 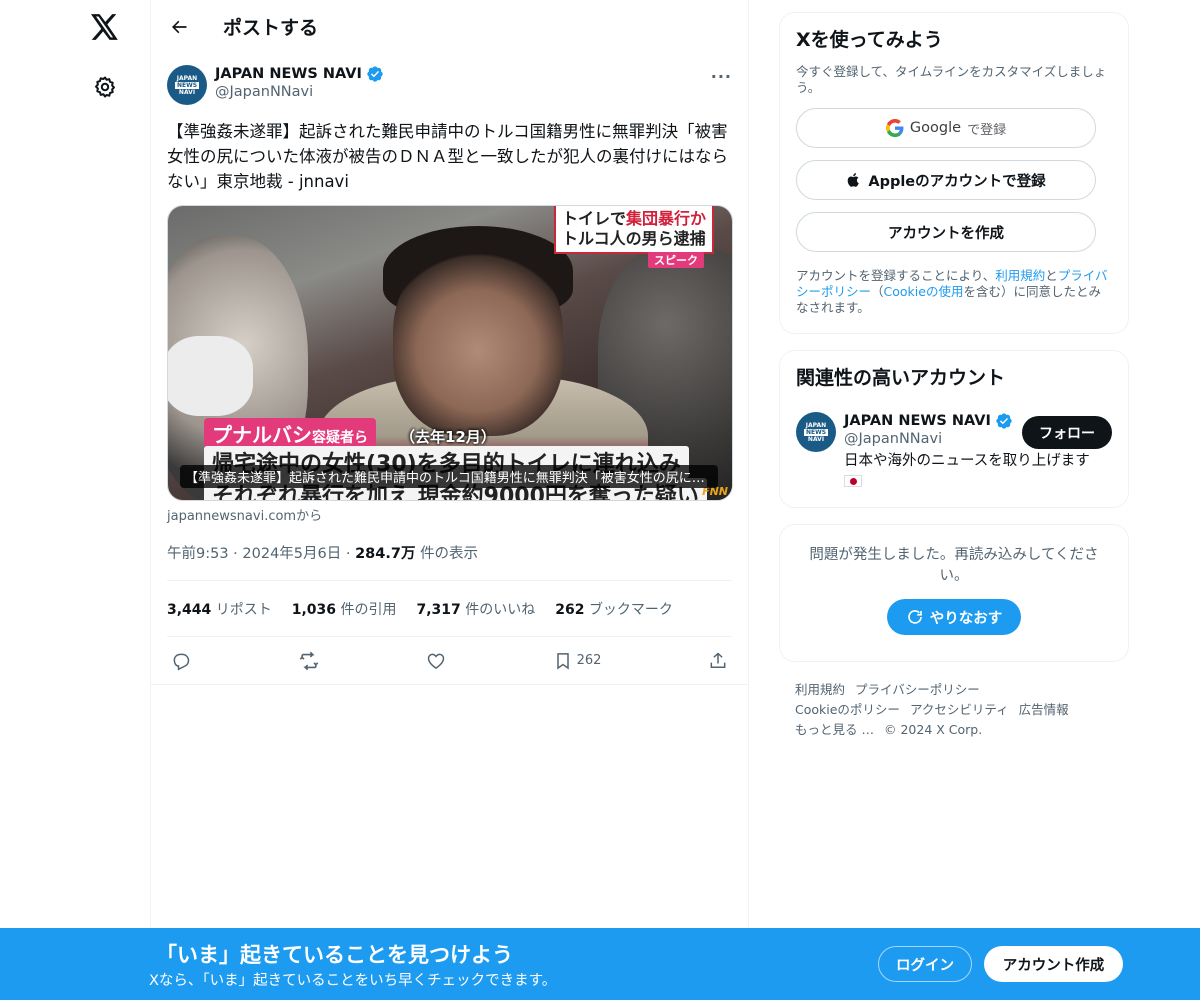 I want to click on follow-button: フォロー, so click(x=1067, y=432).